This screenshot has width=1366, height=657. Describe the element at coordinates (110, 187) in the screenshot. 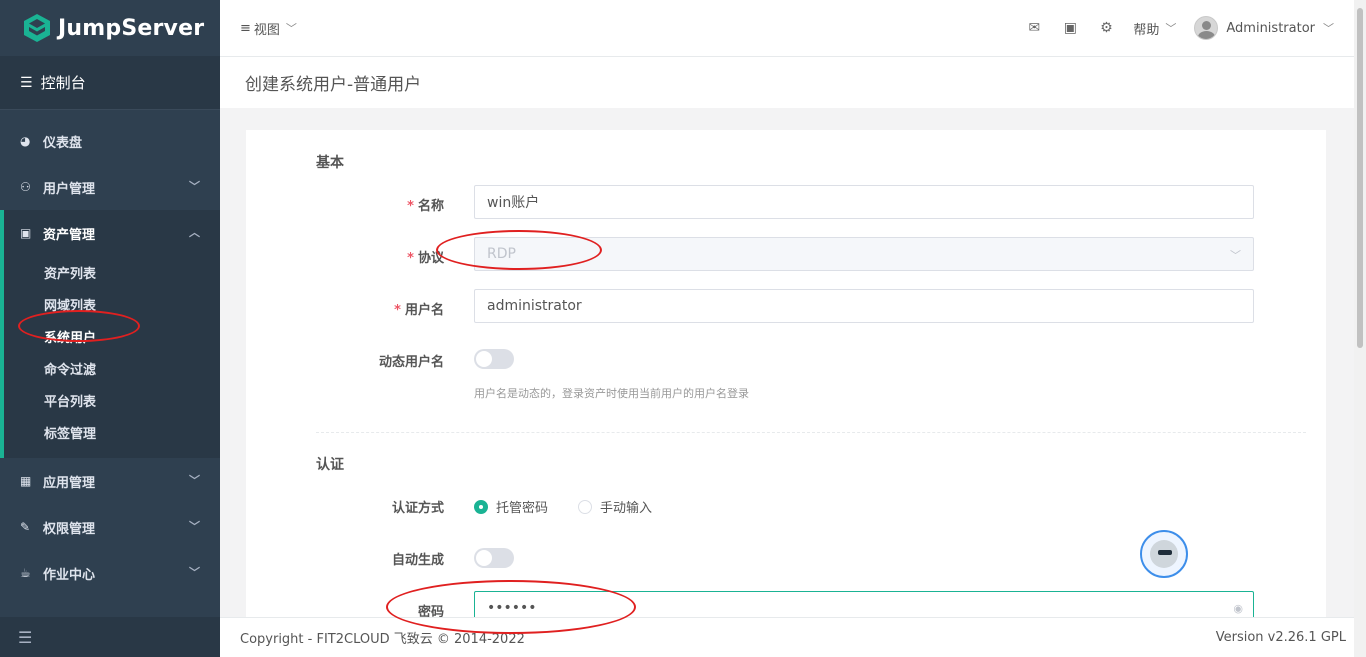

I see `sidebar-item-users: ⚇ 用户管理 ﹀` at that location.